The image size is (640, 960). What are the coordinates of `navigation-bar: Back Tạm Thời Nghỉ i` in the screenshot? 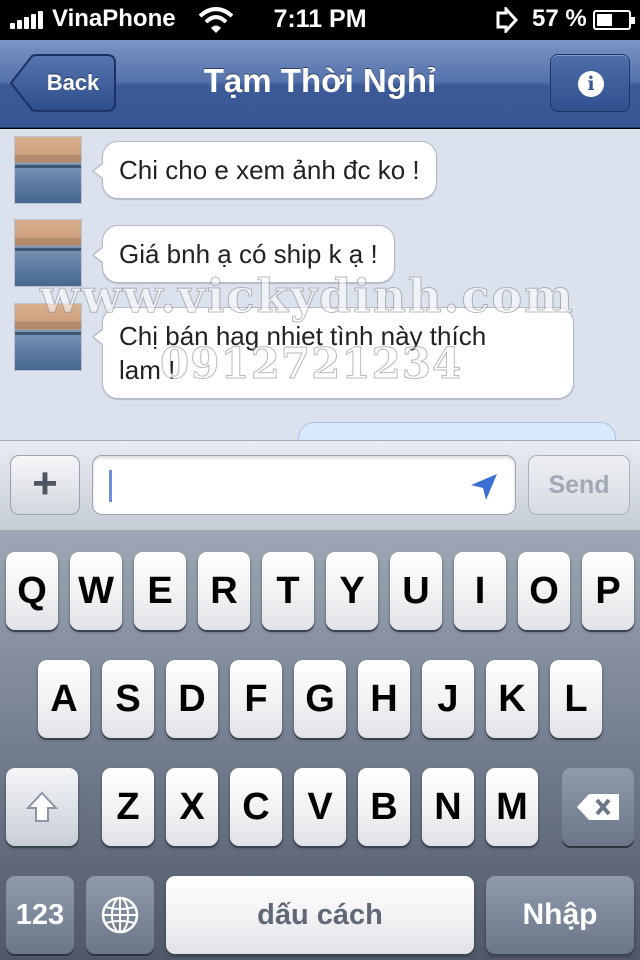 It's located at (320, 84).